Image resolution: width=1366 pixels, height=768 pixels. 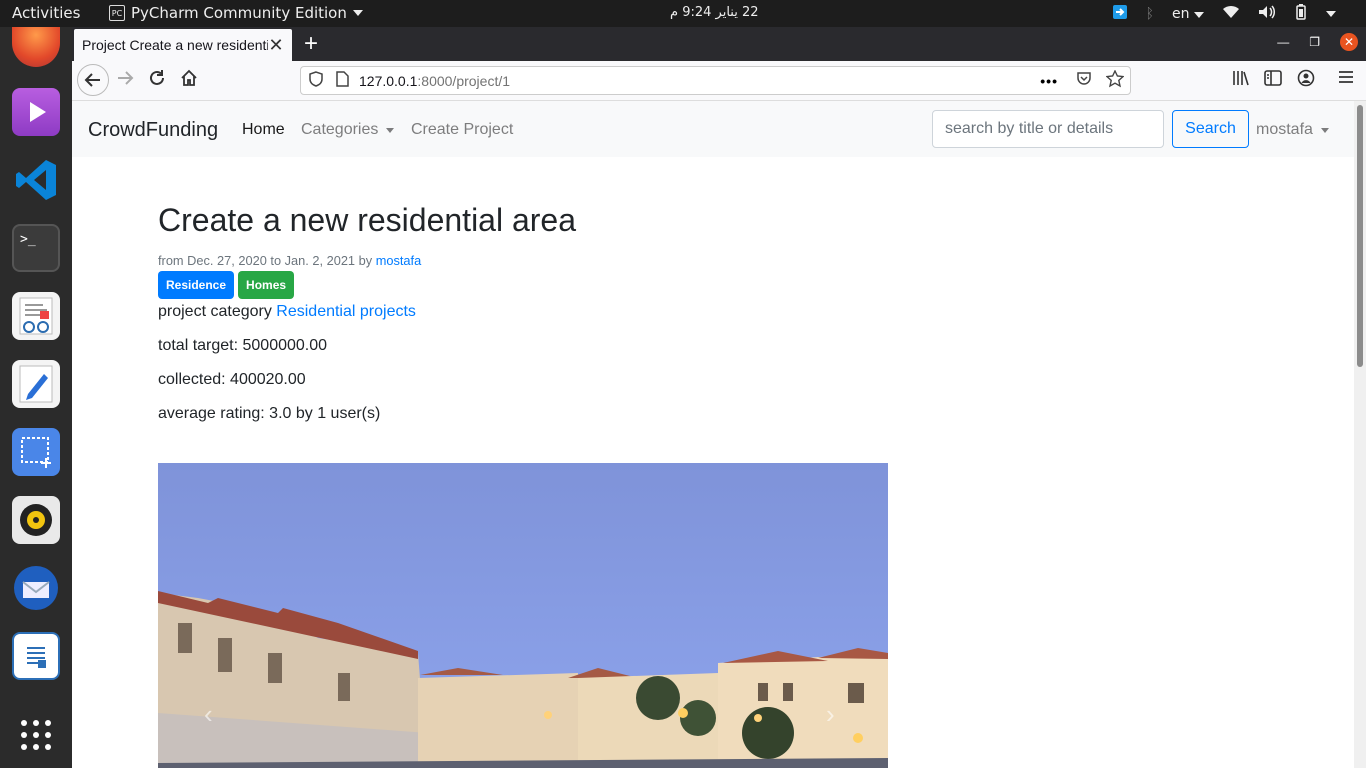 I want to click on app-menu: PC PyCharm Community Edition, so click(x=236, y=13).